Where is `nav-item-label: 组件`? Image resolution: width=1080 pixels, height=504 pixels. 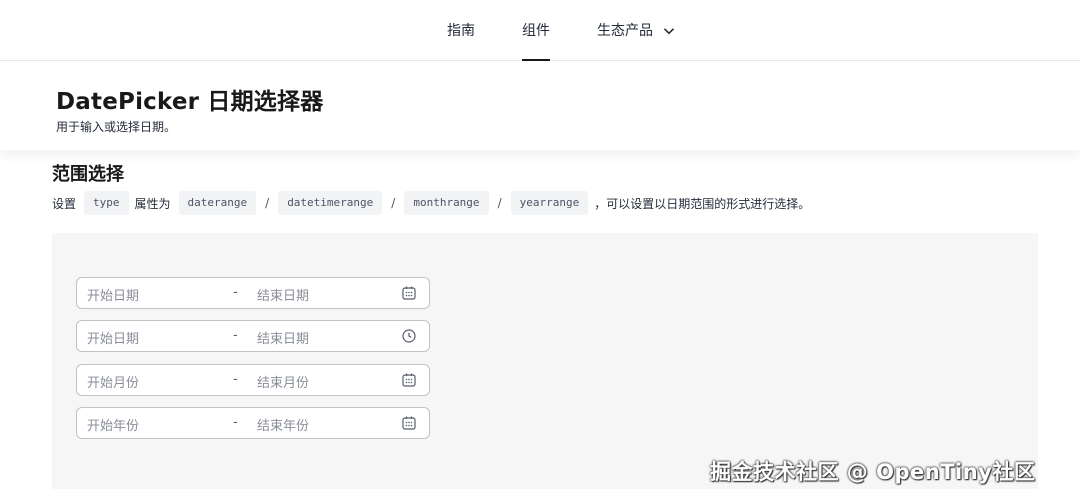 nav-item-label: 组件 is located at coordinates (536, 31).